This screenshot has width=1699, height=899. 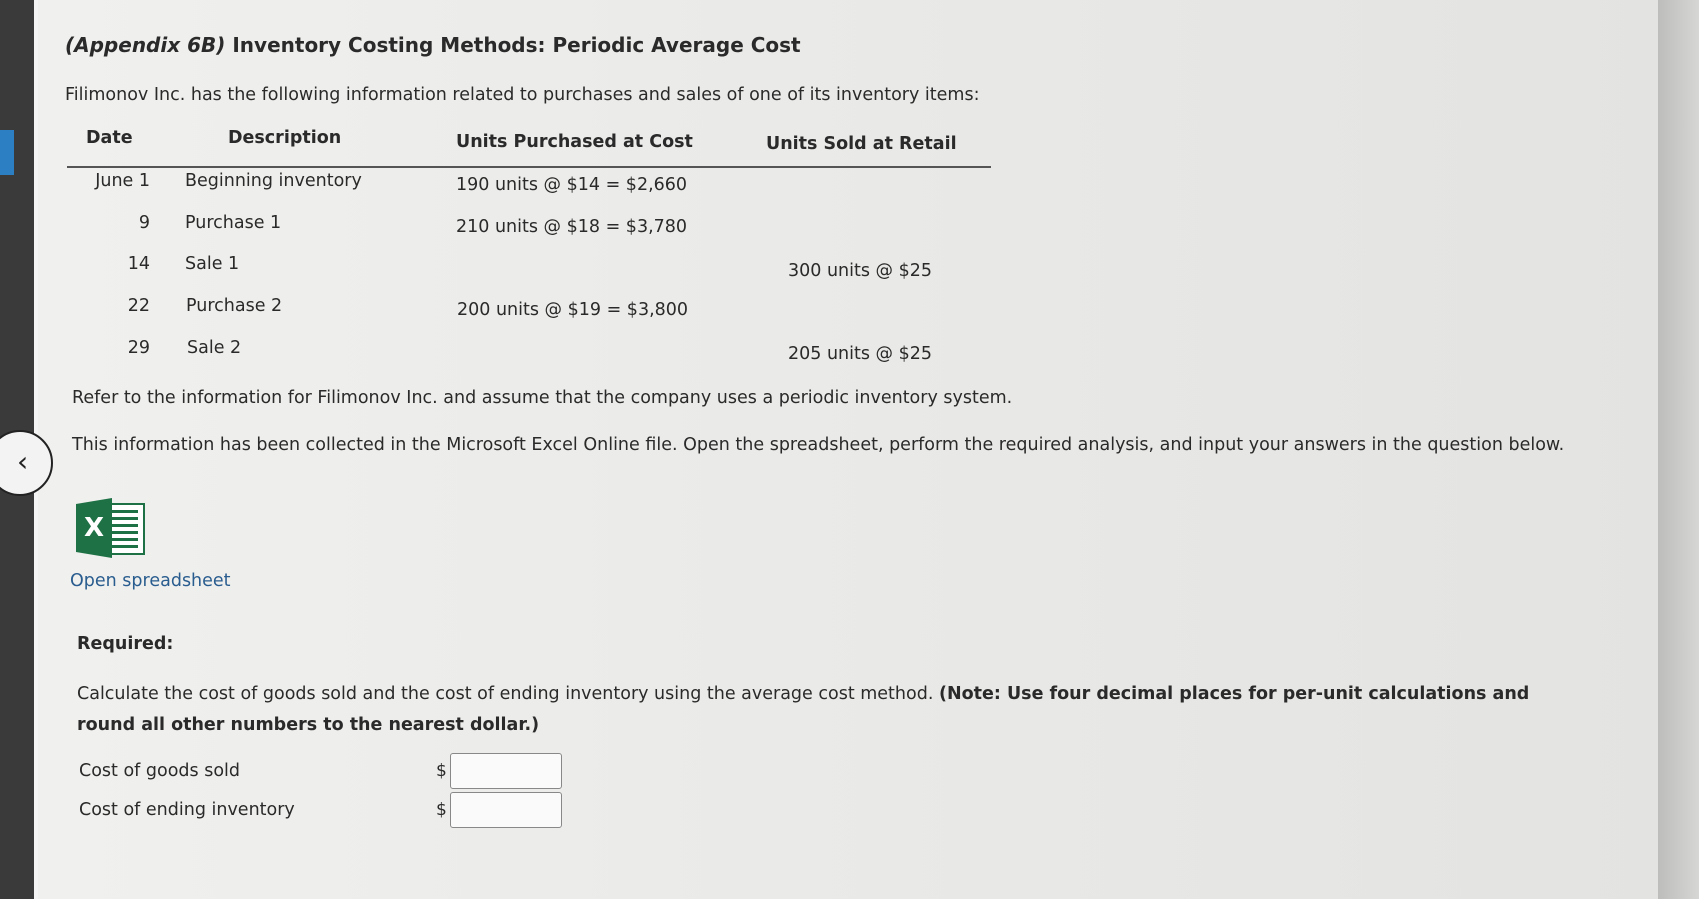 I want to click on row-description: Sale 1, so click(x=212, y=264).